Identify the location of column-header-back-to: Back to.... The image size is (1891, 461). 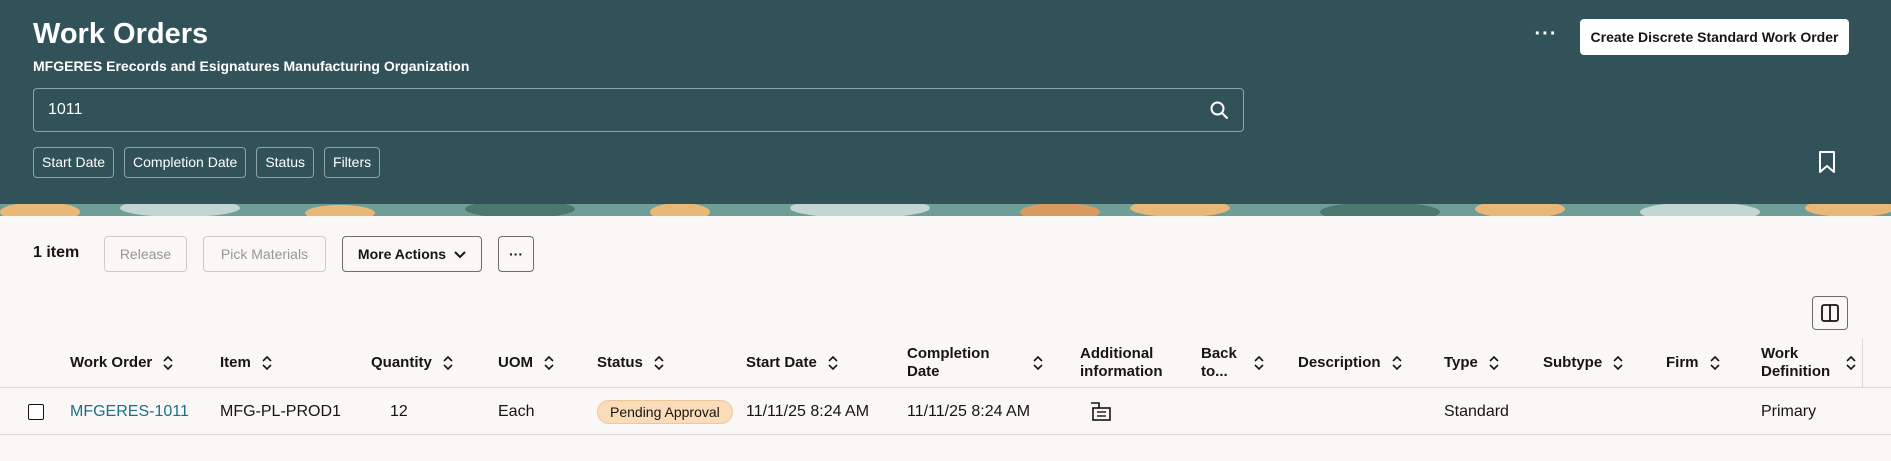
(1233, 363).